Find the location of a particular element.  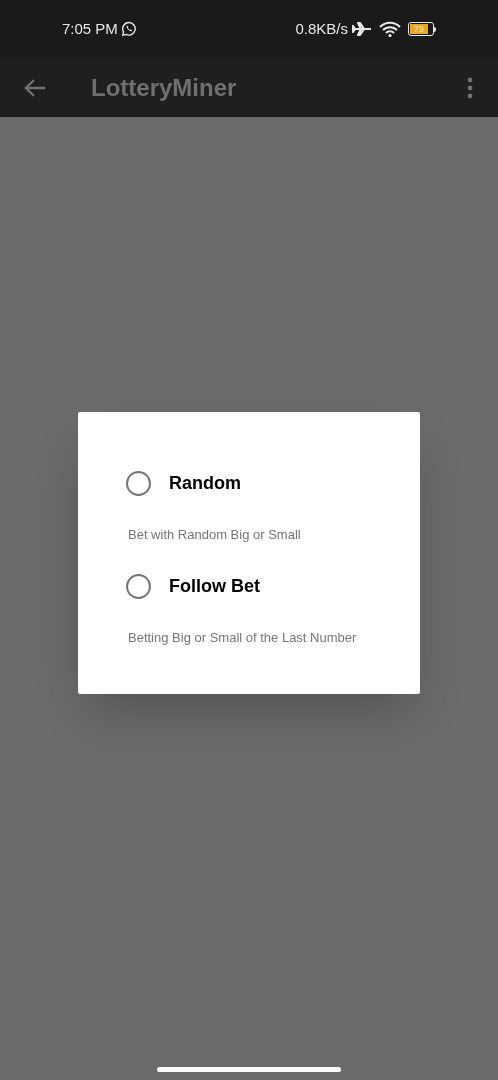

app-title: LotteryMiner is located at coordinates (164, 87).